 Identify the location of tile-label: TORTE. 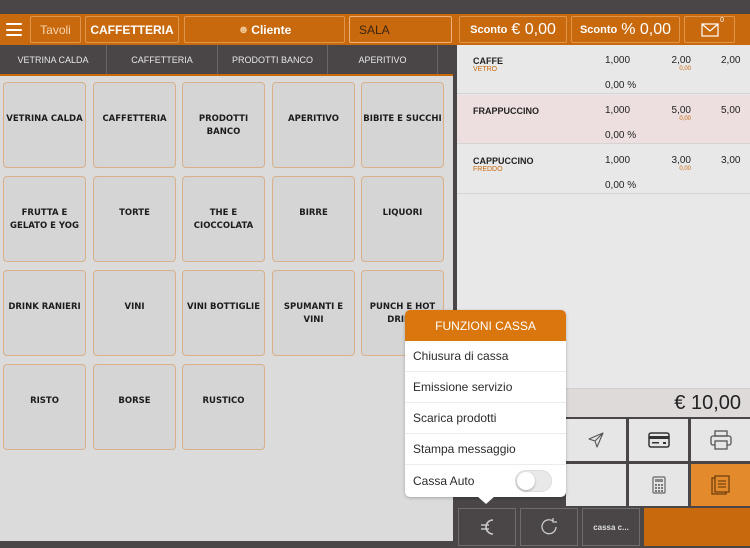
(134, 213).